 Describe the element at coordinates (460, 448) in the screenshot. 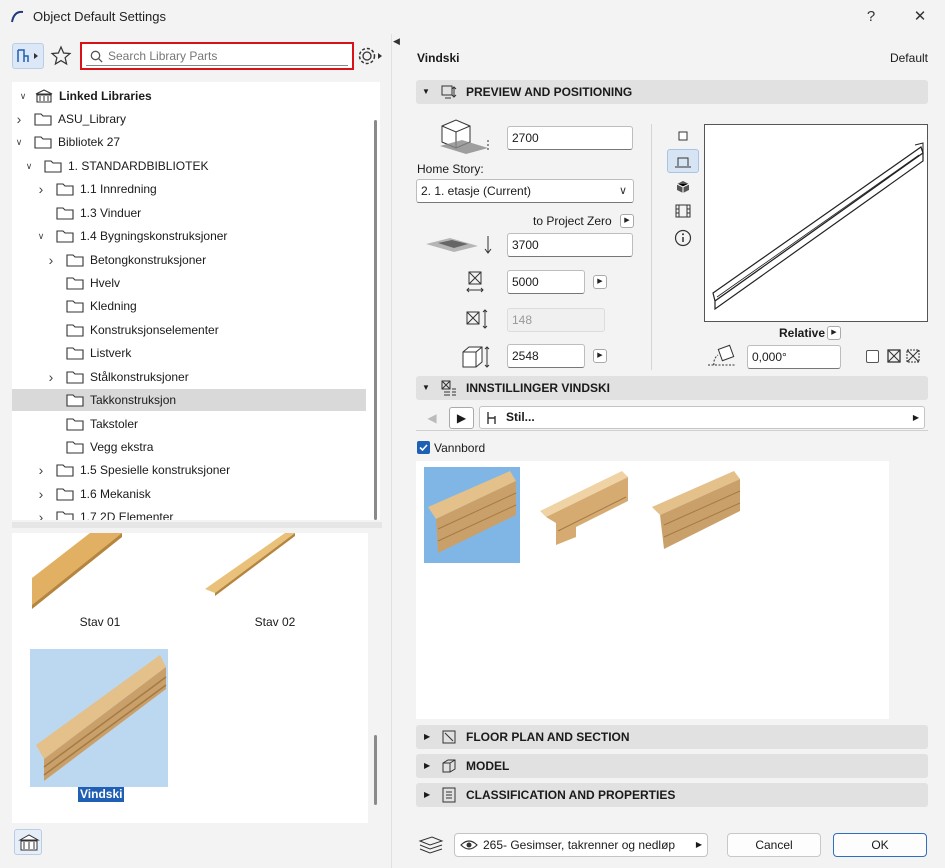

I see `vannbord-label: Vannbord` at that location.